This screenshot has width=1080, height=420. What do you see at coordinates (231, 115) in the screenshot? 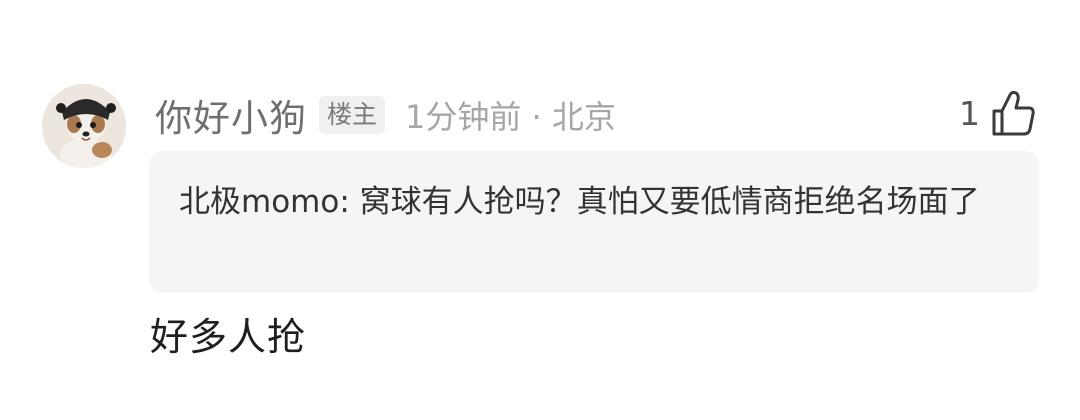
I see `username: 你好小狗` at bounding box center [231, 115].